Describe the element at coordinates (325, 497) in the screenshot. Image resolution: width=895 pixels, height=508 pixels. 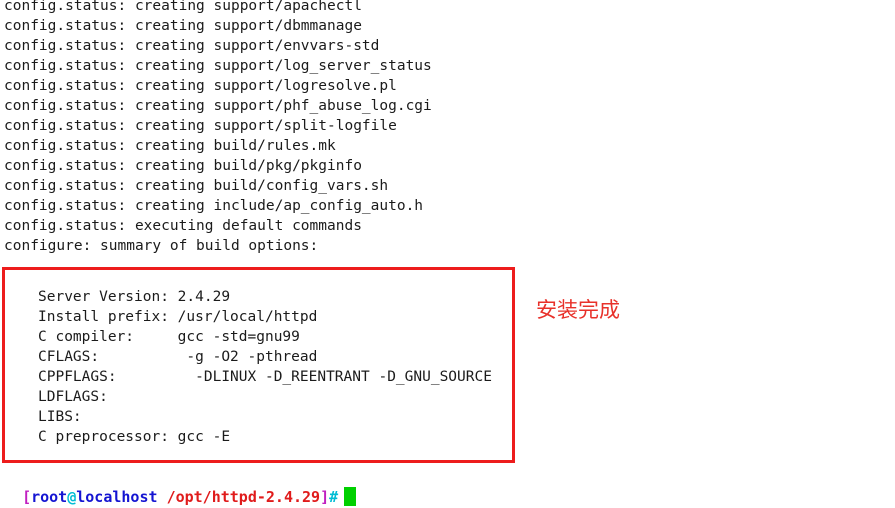
I see `prompt-close-bracket: ]` at that location.